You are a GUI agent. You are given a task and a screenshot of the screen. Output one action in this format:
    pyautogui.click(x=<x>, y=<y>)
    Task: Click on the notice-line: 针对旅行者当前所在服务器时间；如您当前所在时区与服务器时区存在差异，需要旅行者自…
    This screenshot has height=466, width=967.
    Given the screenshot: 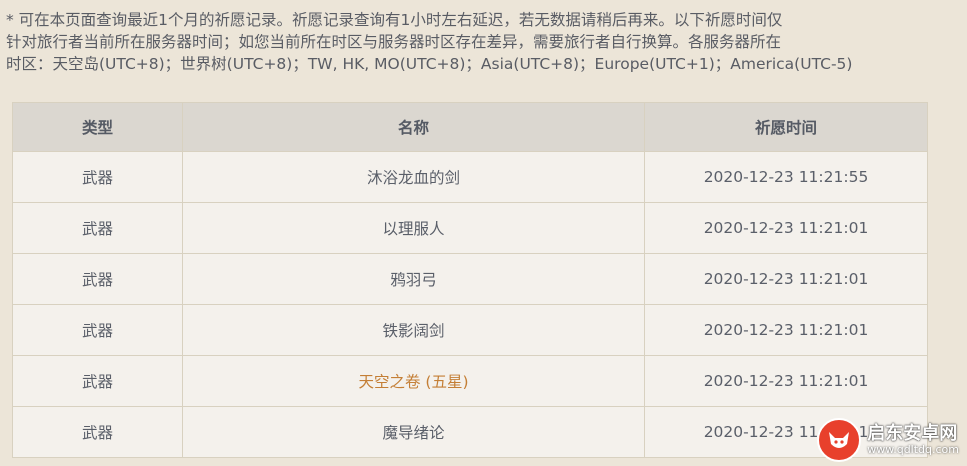 What is the action you would take?
    pyautogui.click(x=394, y=42)
    